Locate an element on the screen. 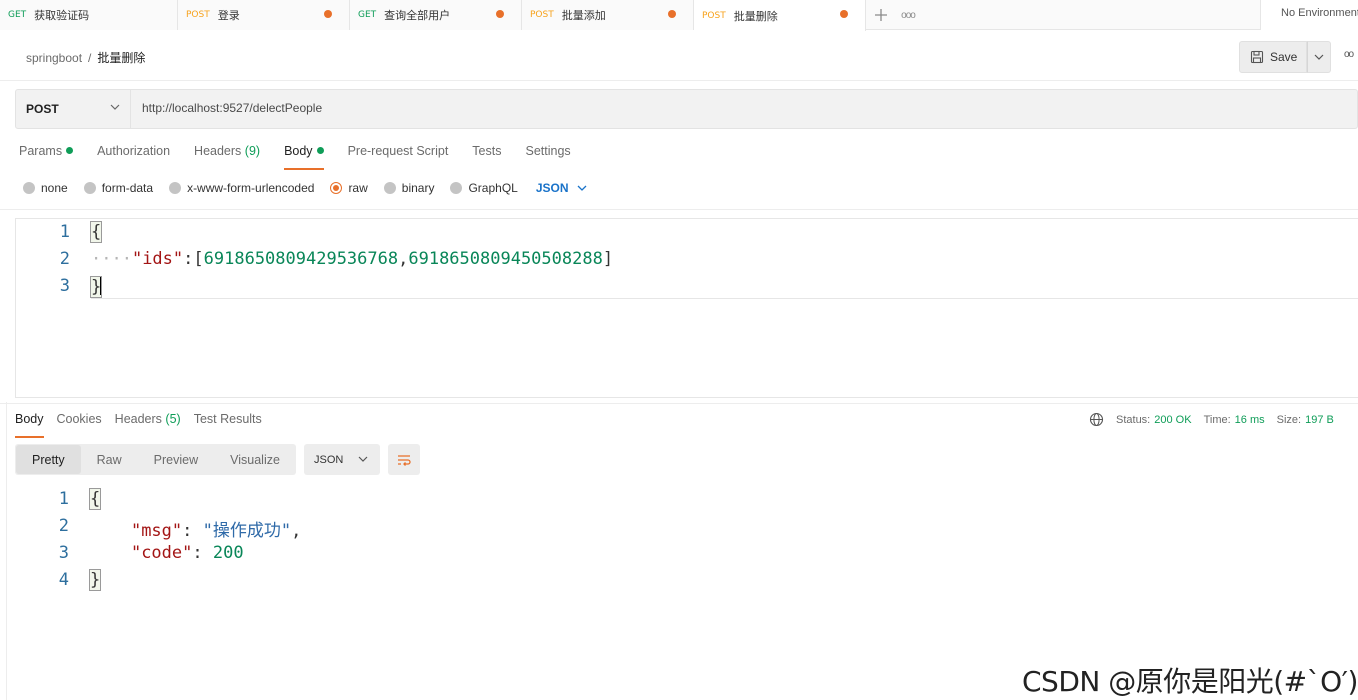 Image resolution: width=1358 pixels, height=700 pixels. tab-label: Headers is located at coordinates (138, 419).